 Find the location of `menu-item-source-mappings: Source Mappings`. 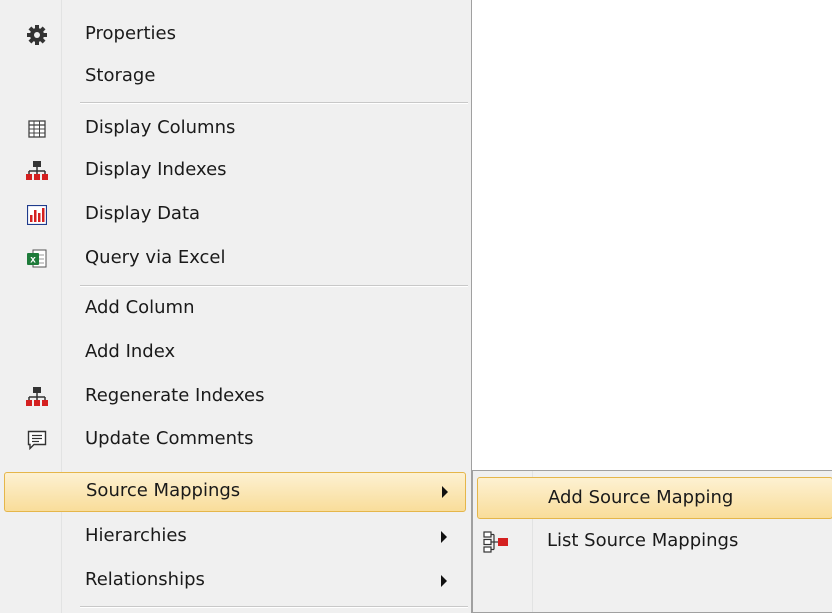

menu-item-source-mappings: Source Mappings is located at coordinates (235, 492).